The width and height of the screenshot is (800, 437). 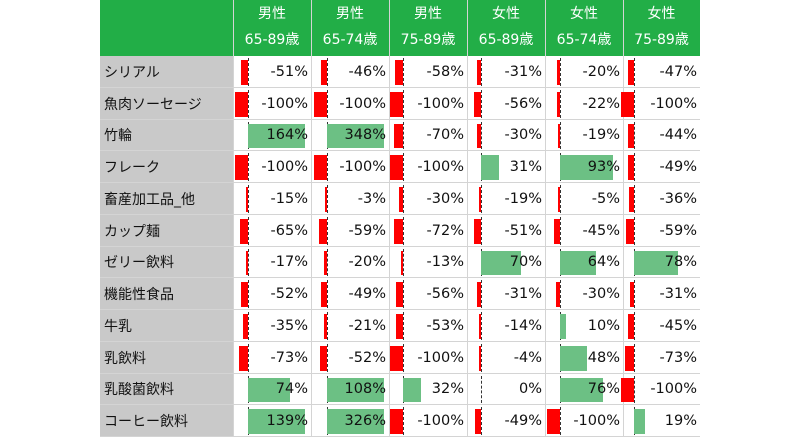 What do you see at coordinates (678, 71) in the screenshot?
I see `cell-value: -47%` at bounding box center [678, 71].